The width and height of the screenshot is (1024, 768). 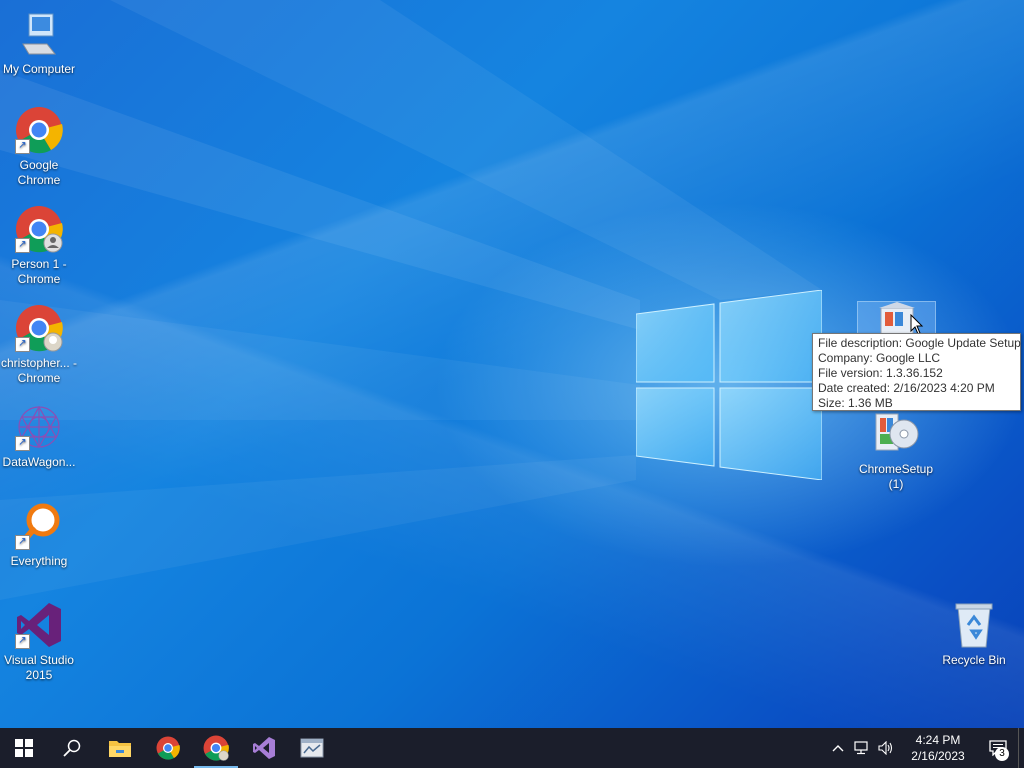 I want to click on clock: 4:24 PM 2/16/2023, so click(x=938, y=748).